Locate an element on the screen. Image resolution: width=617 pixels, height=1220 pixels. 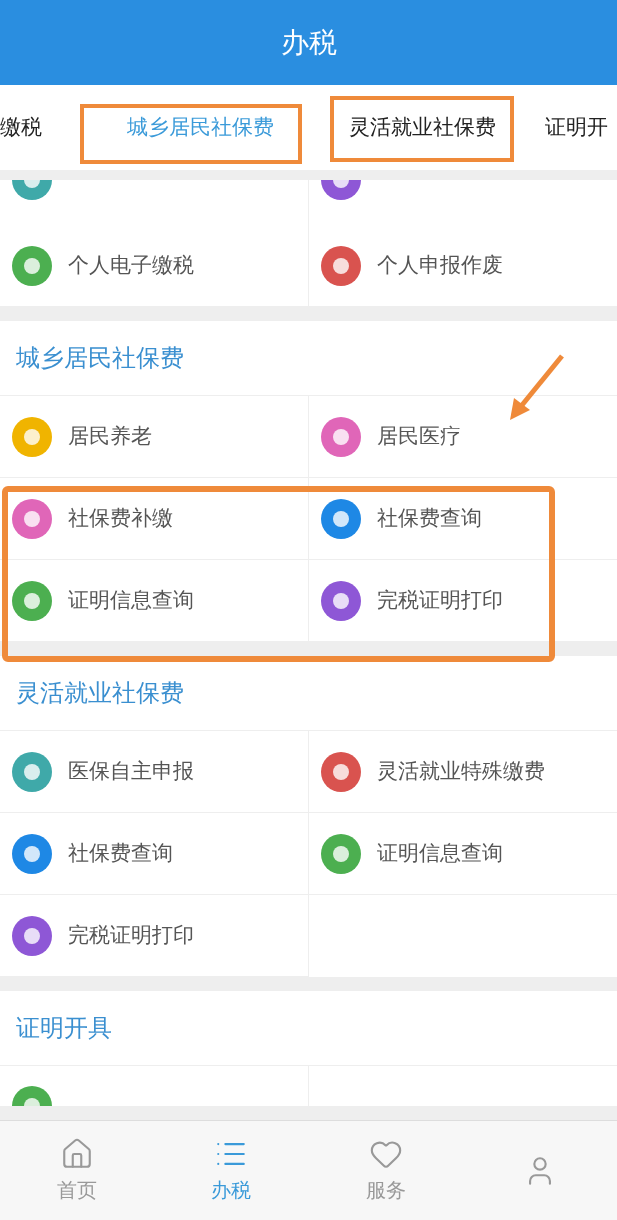
section-title: 证明开具 is located at coordinates (64, 1028).